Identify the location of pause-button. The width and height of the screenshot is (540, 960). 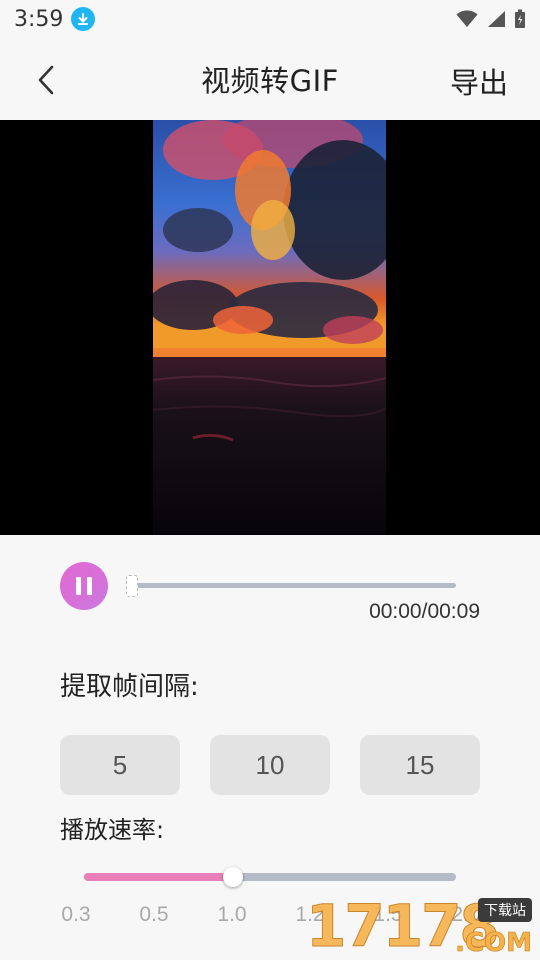
(84, 586).